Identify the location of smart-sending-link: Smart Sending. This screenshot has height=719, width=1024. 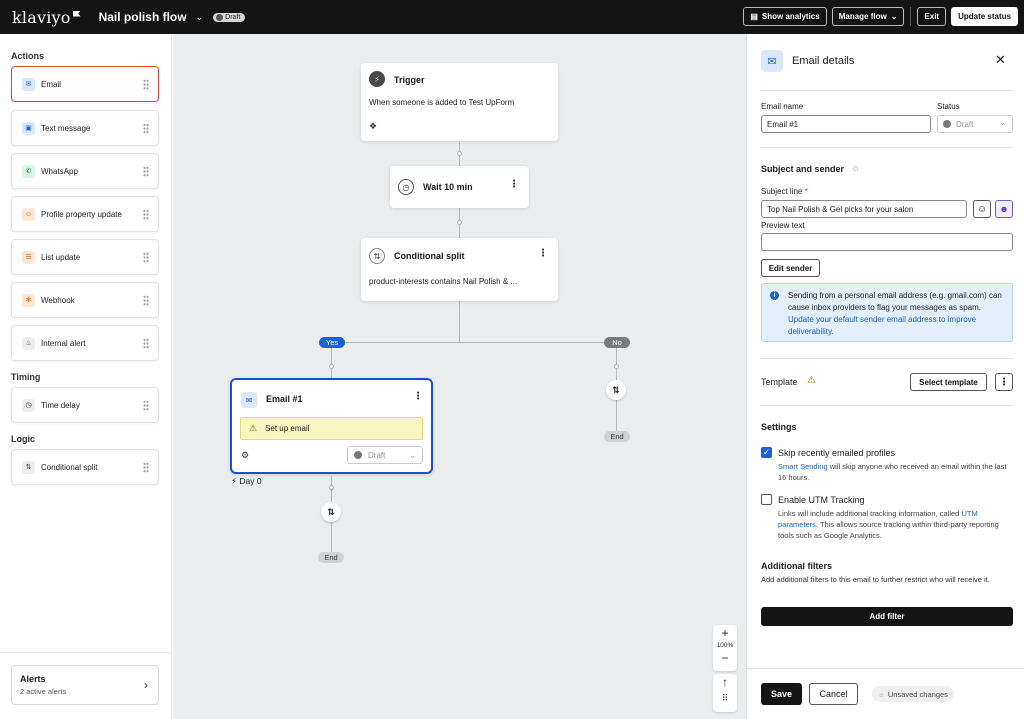
(803, 466).